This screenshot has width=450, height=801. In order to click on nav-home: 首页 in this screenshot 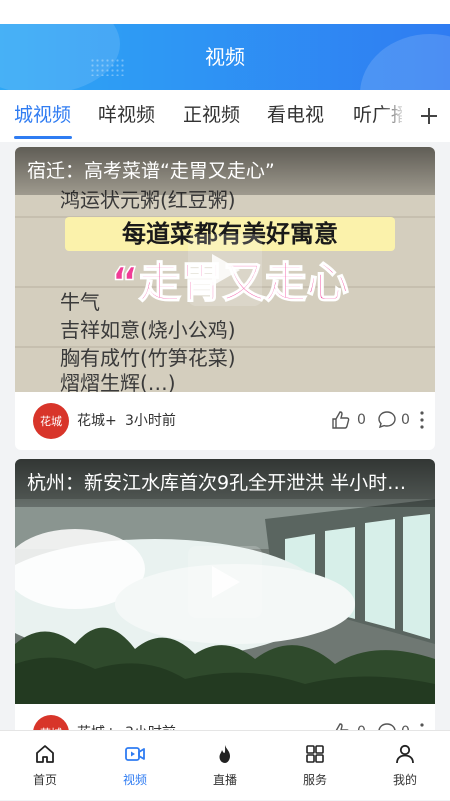, I will do `click(45, 766)`.